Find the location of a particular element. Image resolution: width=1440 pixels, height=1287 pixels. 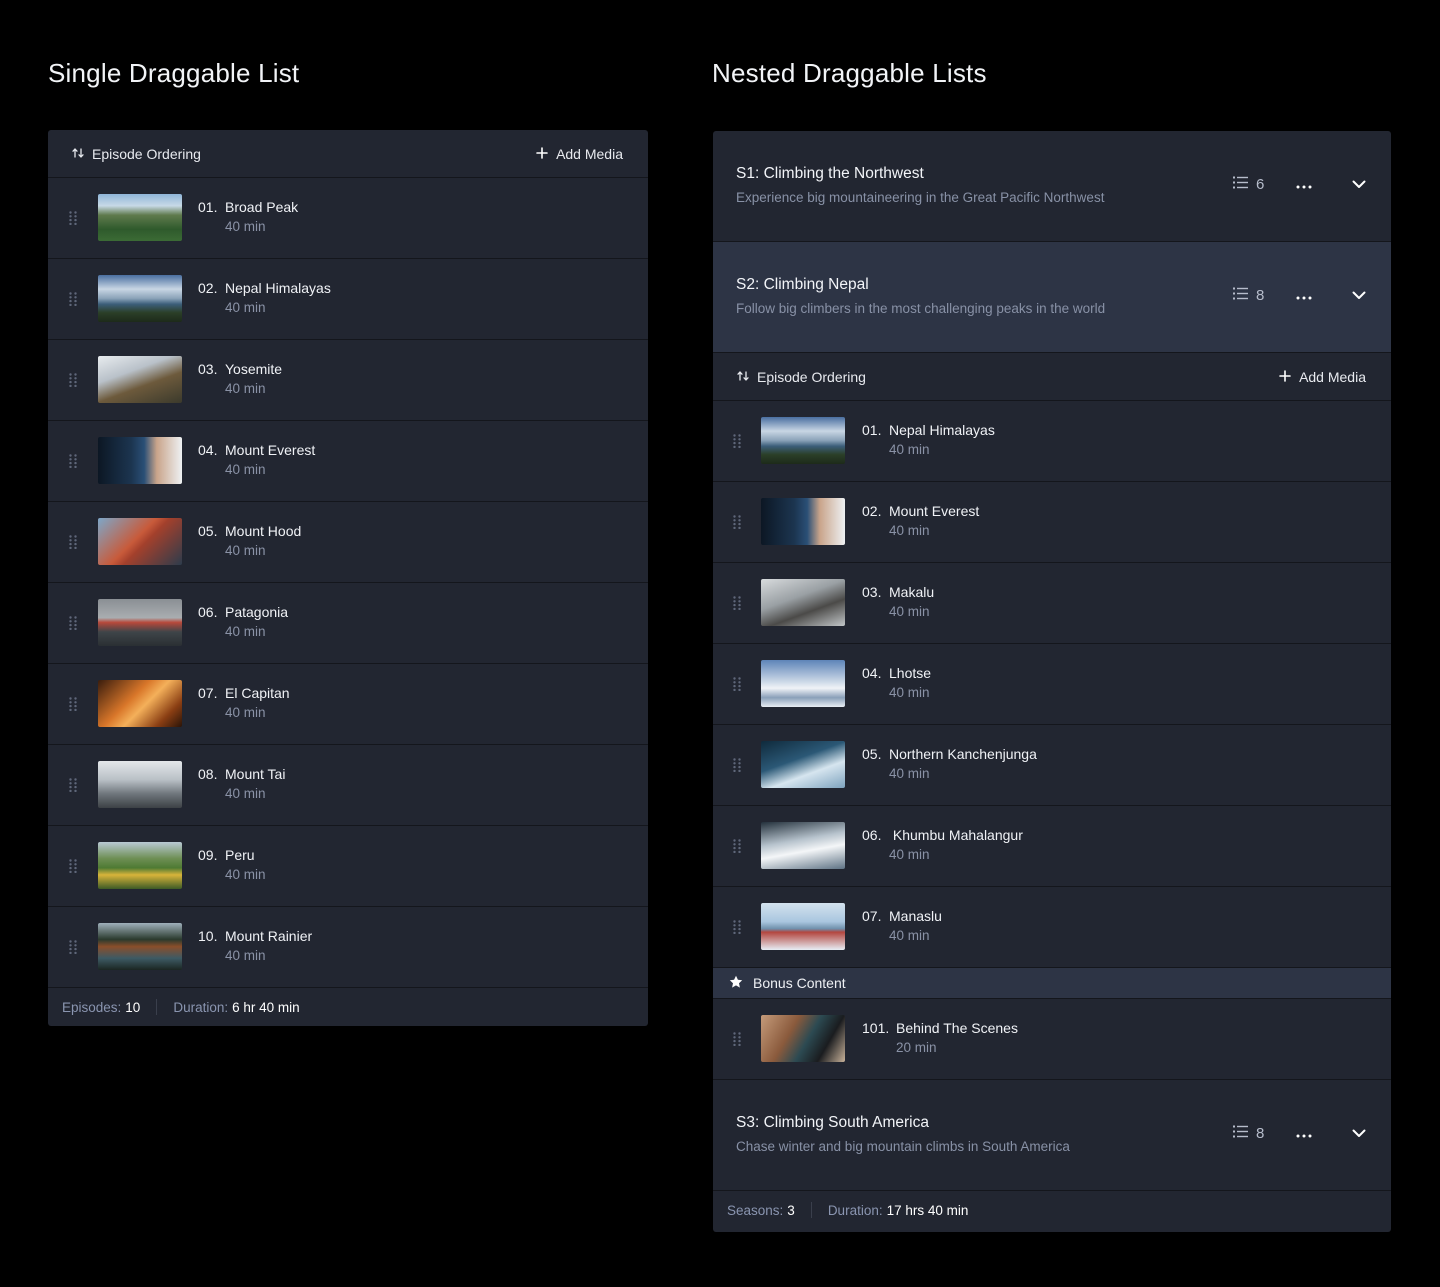

episode-row: 10. Mount Rainier 40 min is located at coordinates (348, 947).